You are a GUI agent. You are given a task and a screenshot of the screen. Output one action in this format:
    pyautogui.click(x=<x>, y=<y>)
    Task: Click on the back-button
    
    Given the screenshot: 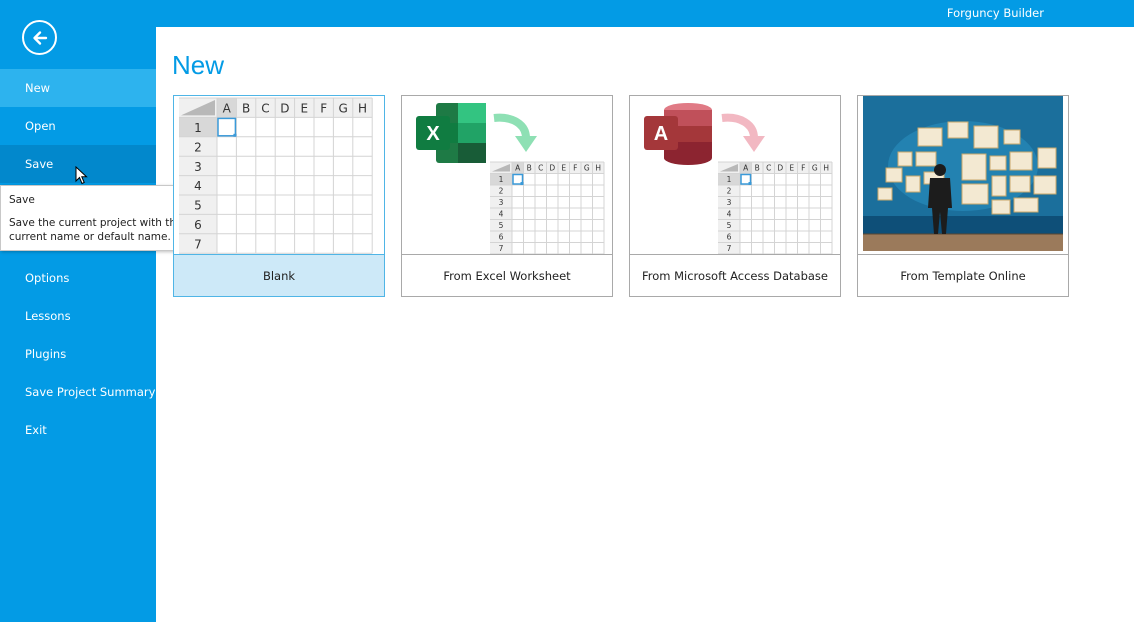 What is the action you would take?
    pyautogui.click(x=39, y=37)
    